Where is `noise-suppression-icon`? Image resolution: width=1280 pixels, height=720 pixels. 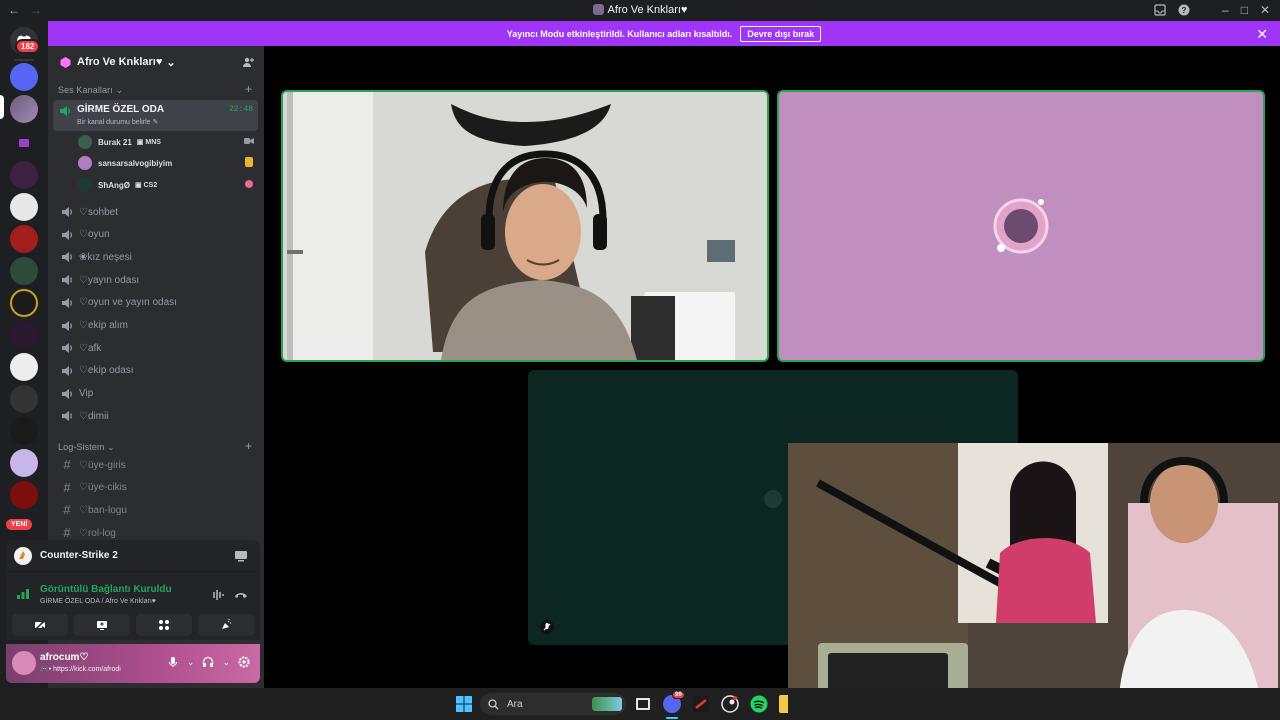 noise-suppression-icon is located at coordinates (217, 595).